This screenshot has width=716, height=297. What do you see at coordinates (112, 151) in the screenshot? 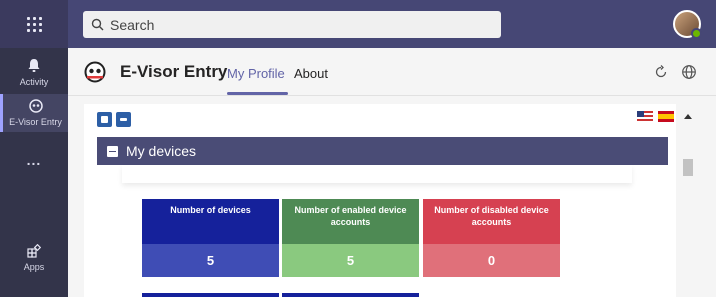
I see `collapse-icon` at bounding box center [112, 151].